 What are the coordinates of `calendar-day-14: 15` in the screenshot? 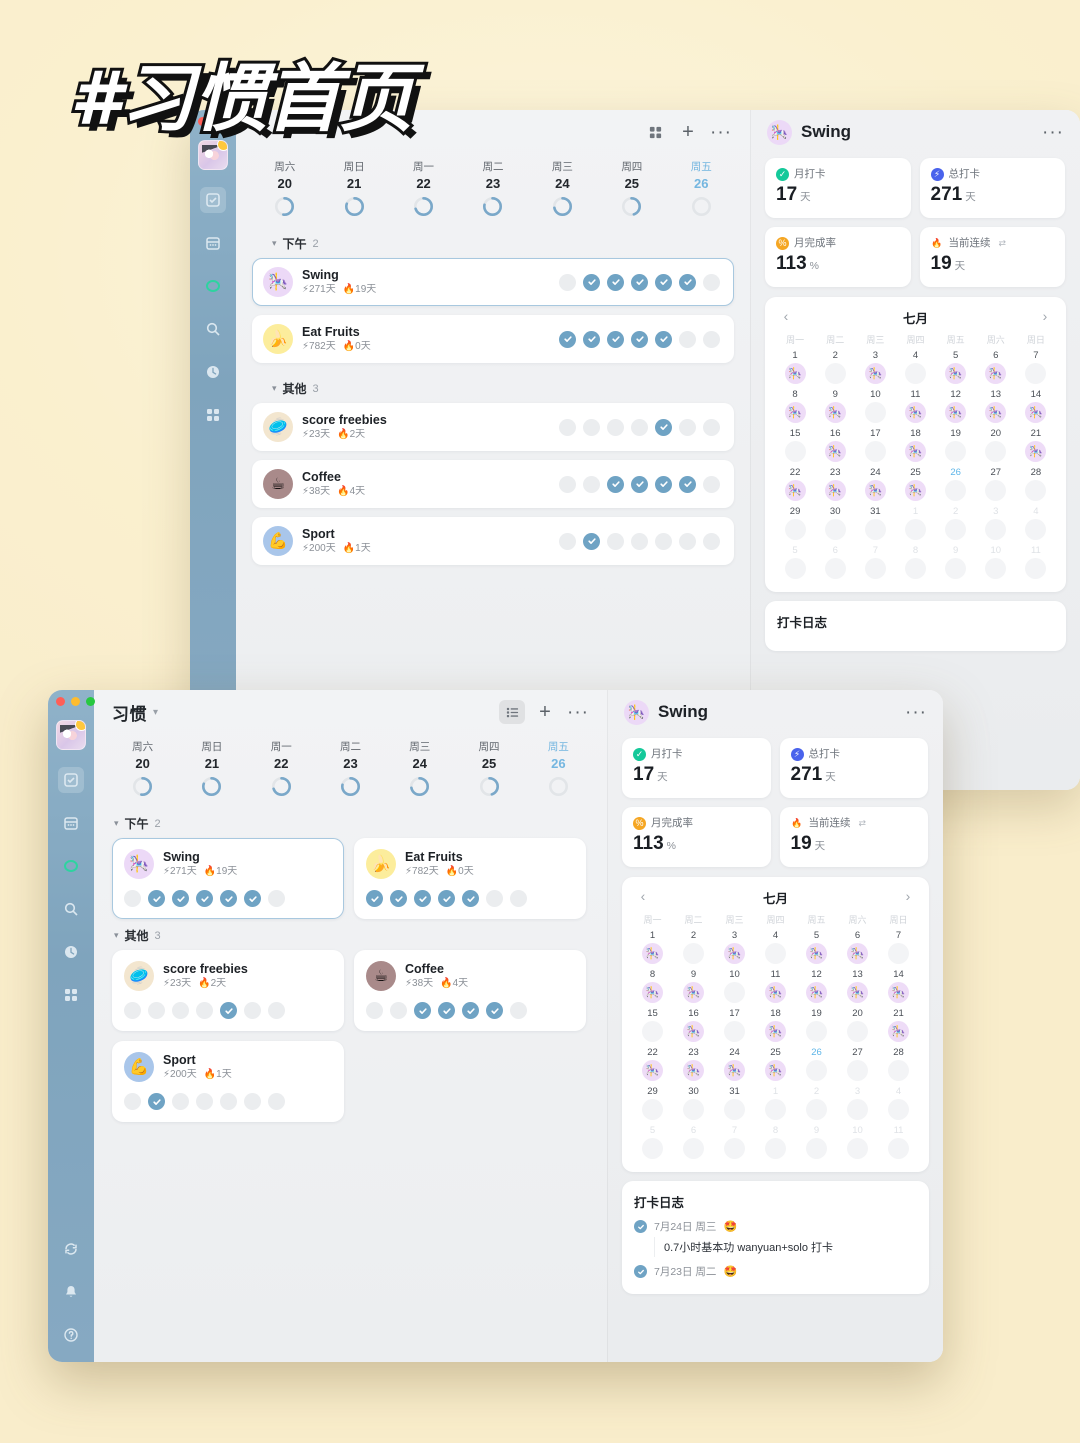 It's located at (795, 445).